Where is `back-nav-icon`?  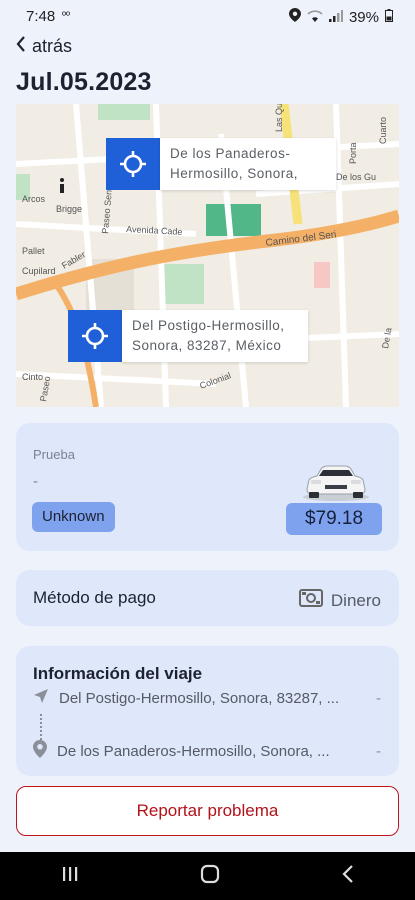
back-nav-icon is located at coordinates (348, 876).